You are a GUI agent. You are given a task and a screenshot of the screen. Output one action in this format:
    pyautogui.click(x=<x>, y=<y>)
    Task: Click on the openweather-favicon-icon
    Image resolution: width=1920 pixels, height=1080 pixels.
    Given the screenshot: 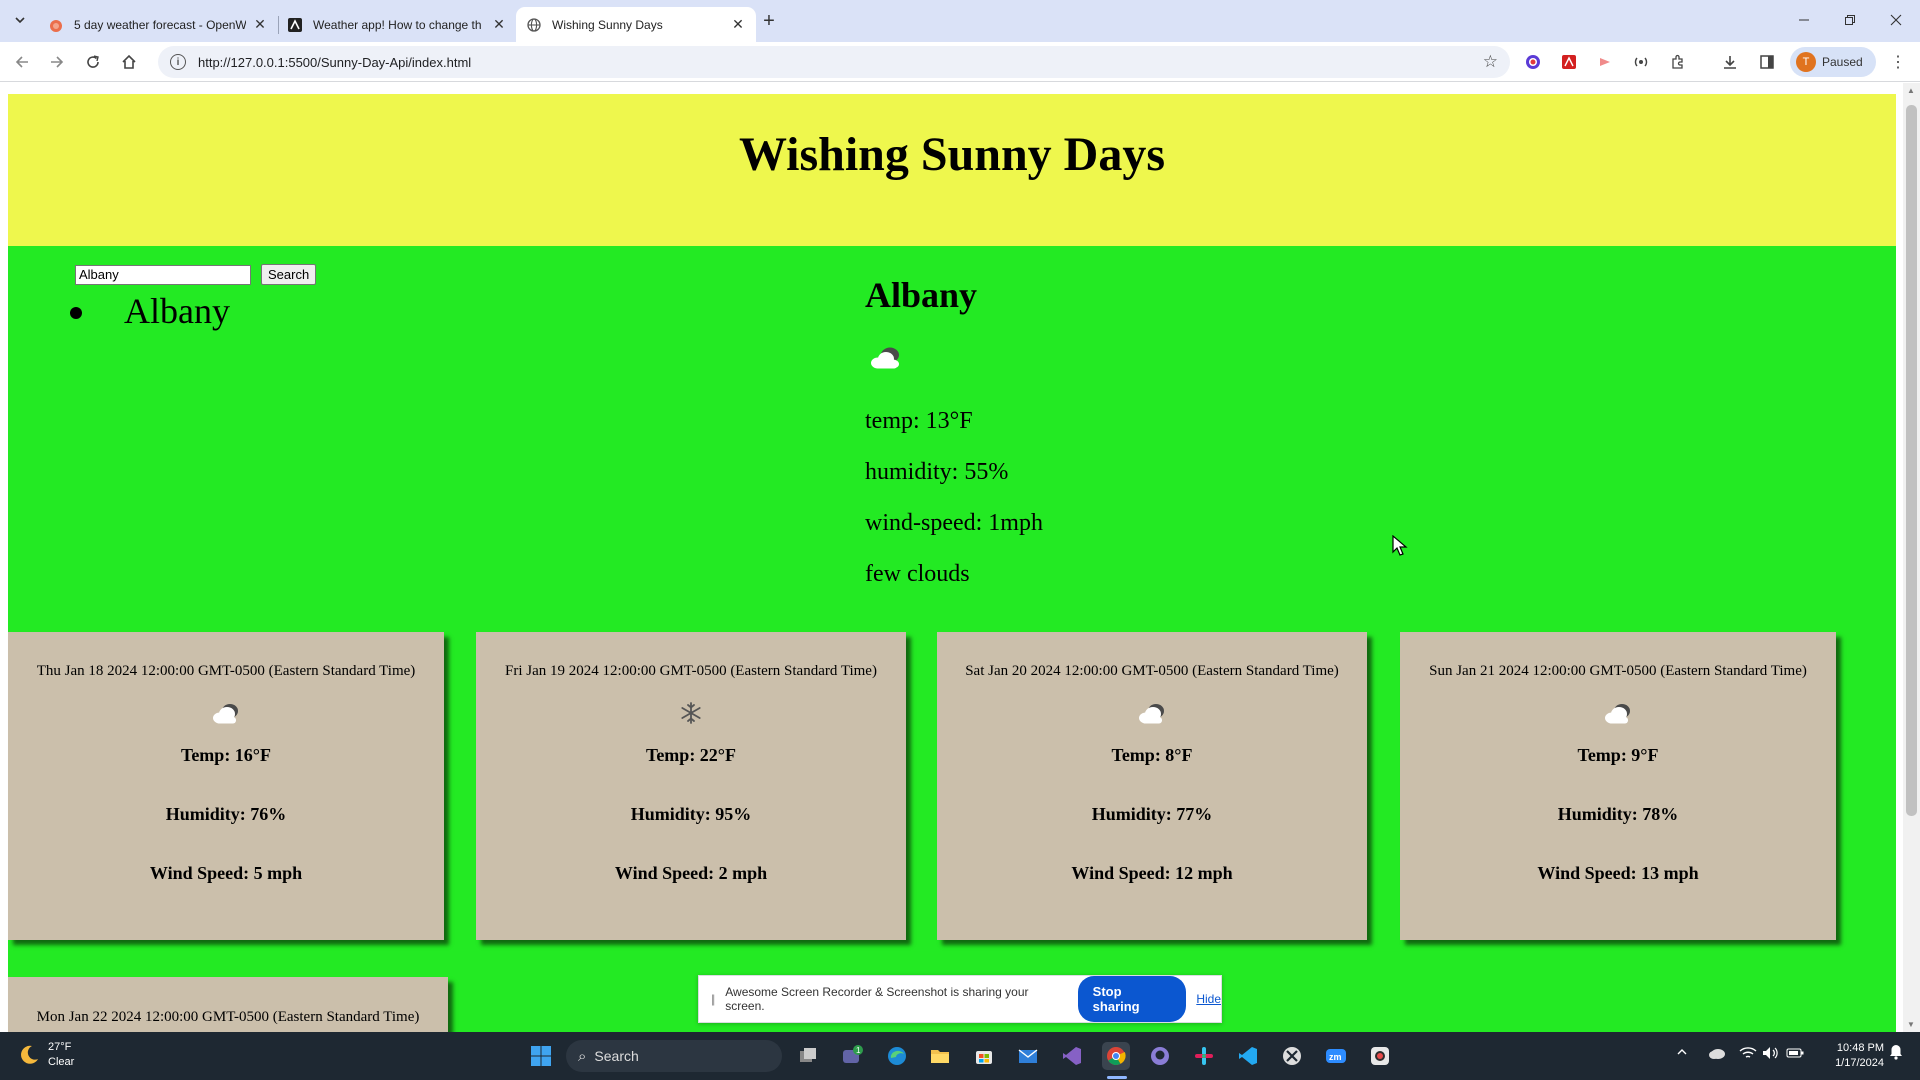 What is the action you would take?
    pyautogui.click(x=56, y=25)
    